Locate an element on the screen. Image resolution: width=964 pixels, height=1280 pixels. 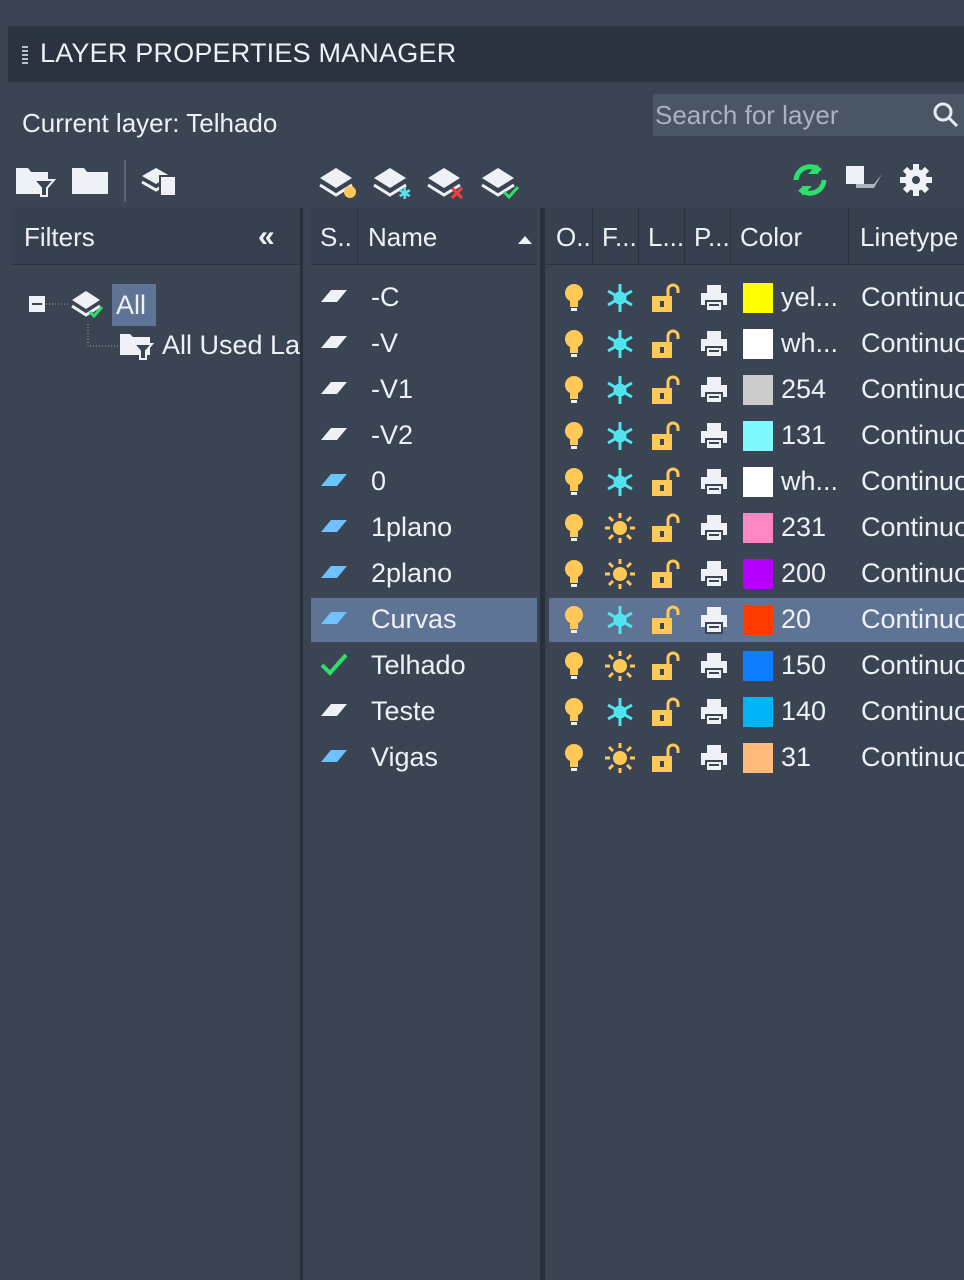
layer-row: Telhado 150 Continuous is located at coordinates (637, 666).